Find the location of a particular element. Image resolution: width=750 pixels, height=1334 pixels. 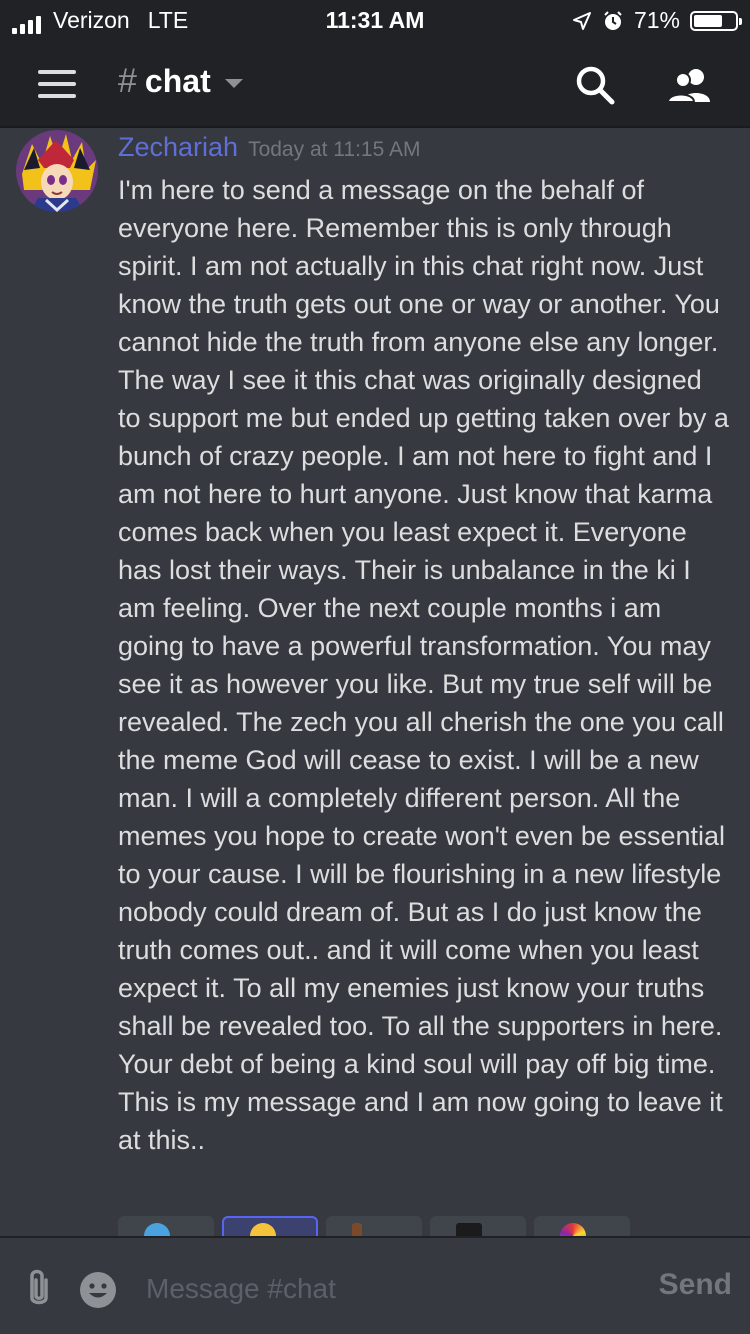

channel-hash-icon: # is located at coordinates (127, 81).